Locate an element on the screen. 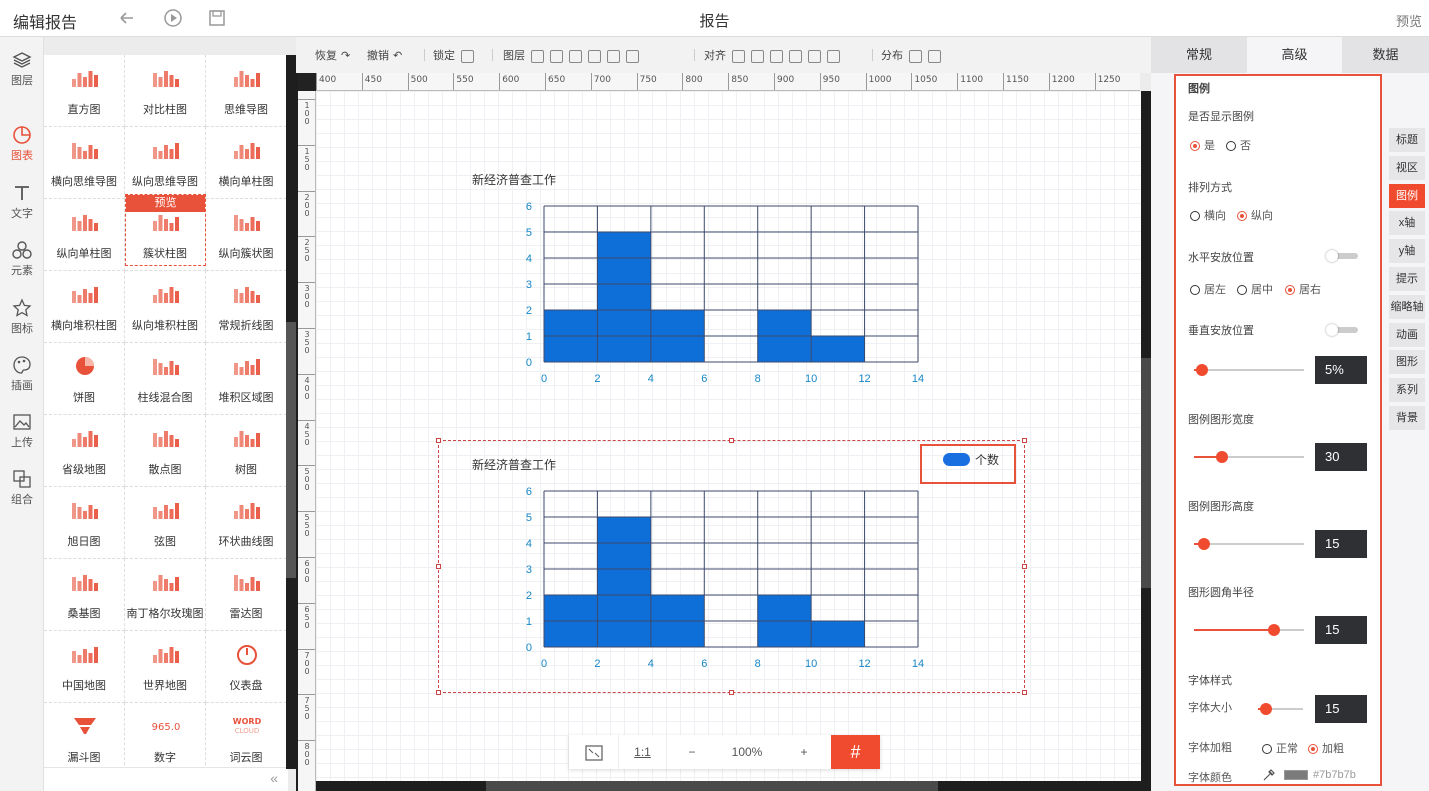  tab-data: 数据 is located at coordinates (1385, 55).